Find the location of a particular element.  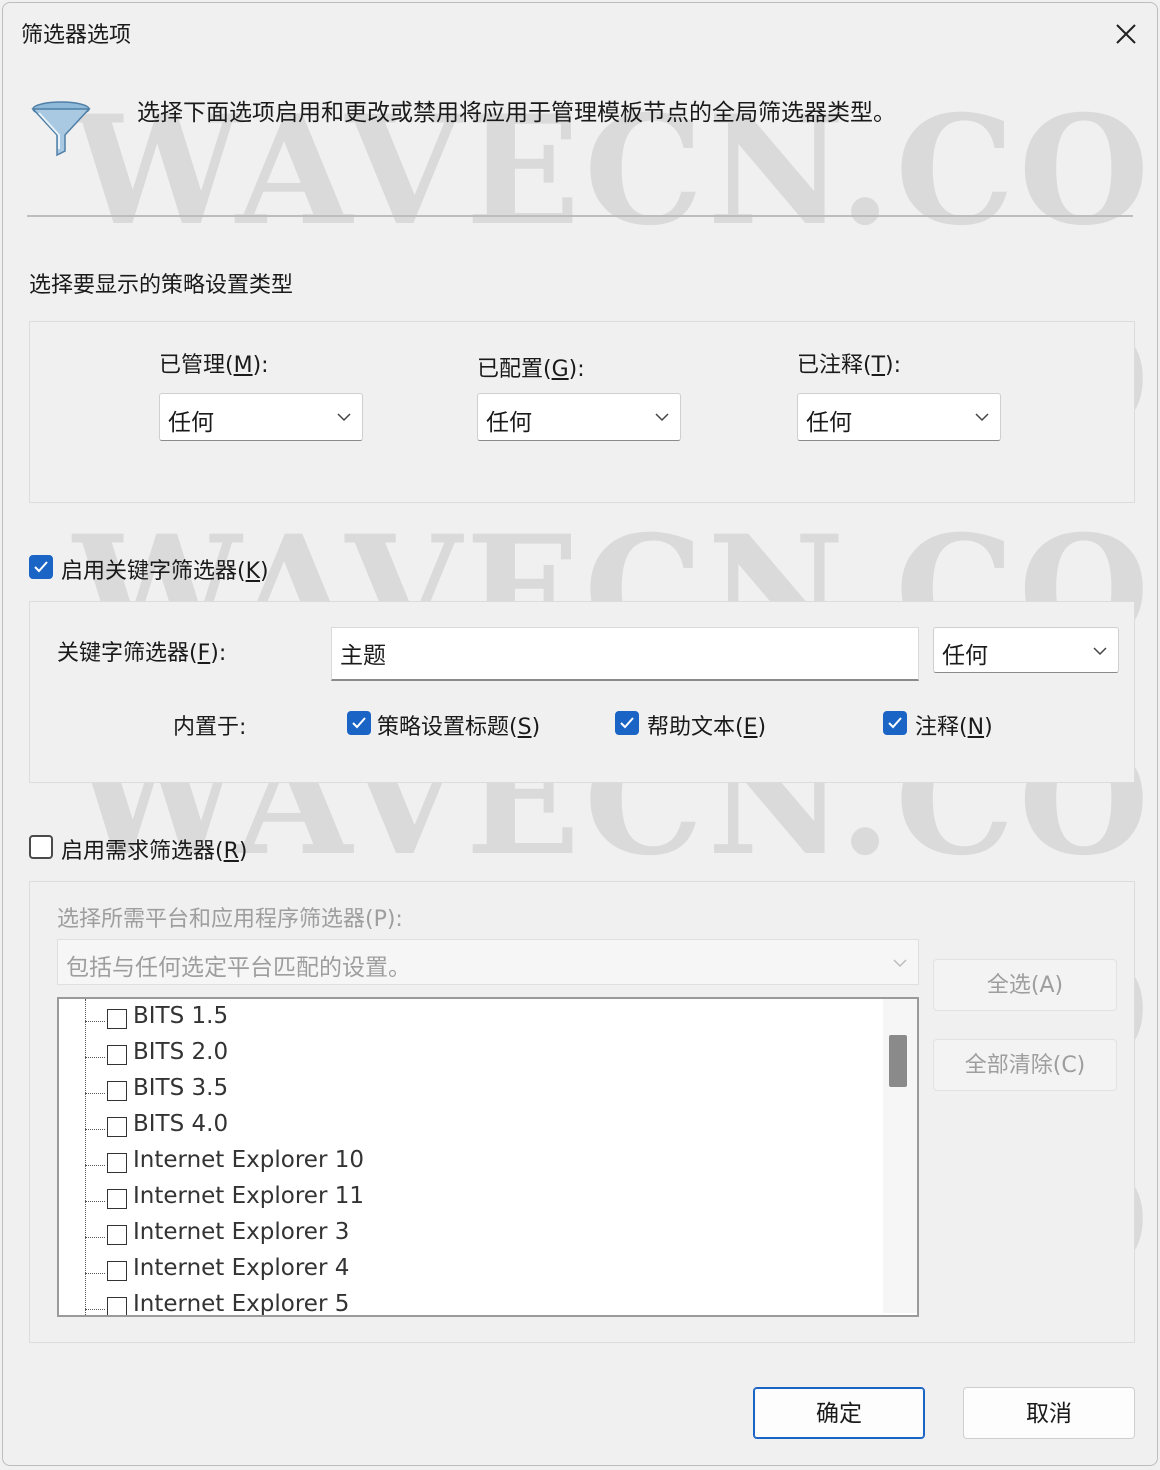

enable-keyword-filter-checkbox is located at coordinates (41, 567).